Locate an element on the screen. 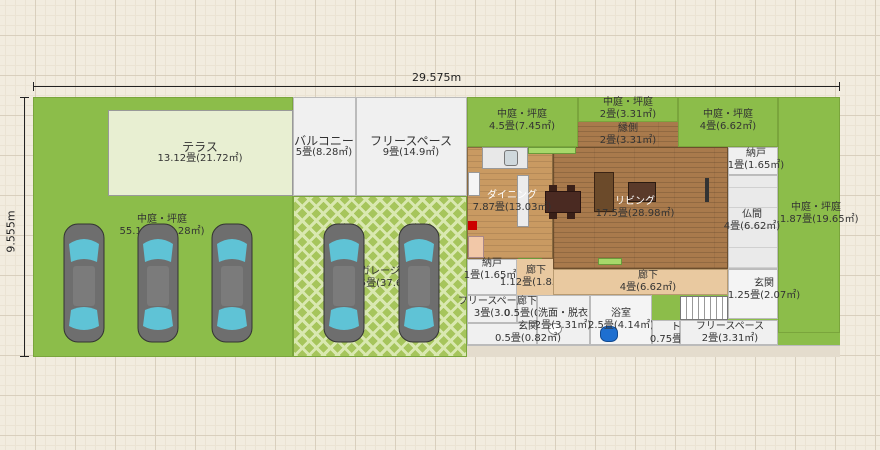  niwa-a-name: 中庭・坪庭 is located at coordinates (521, 114).